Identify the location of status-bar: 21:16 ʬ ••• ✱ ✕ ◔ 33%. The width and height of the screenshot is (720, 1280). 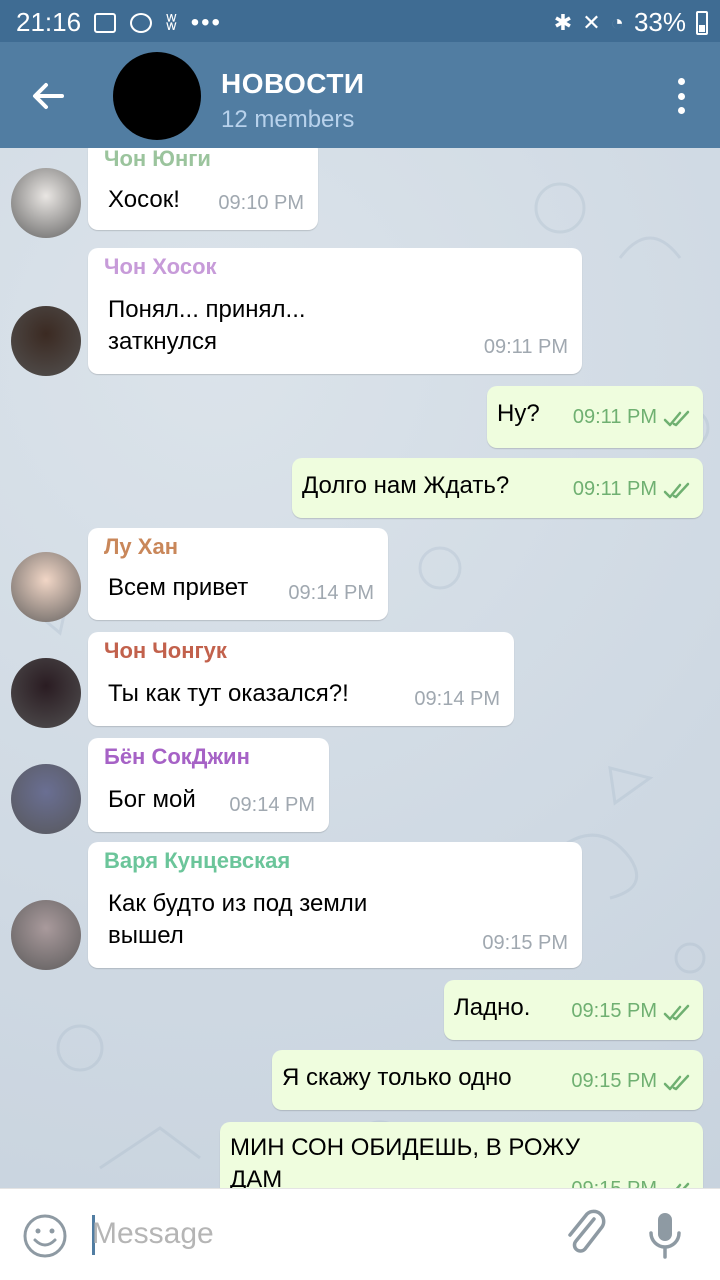
(360, 21).